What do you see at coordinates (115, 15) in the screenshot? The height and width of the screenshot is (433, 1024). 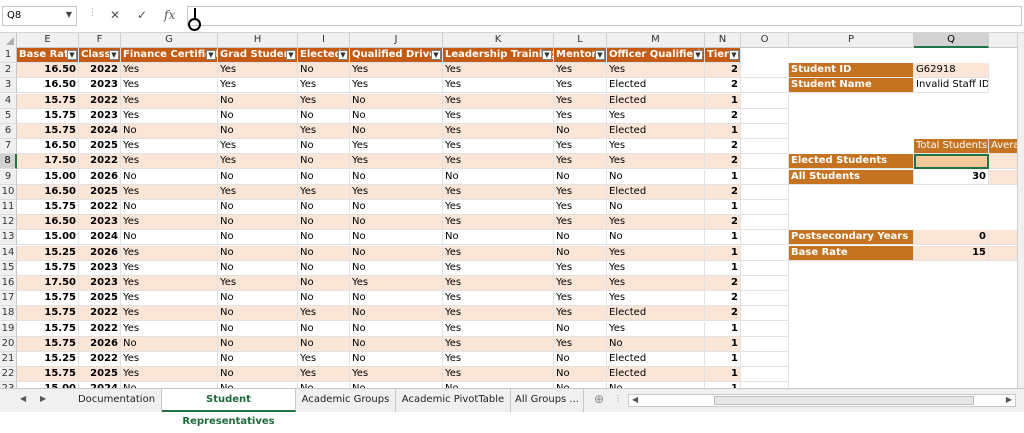 I see `cancel-icon: ✕` at bounding box center [115, 15].